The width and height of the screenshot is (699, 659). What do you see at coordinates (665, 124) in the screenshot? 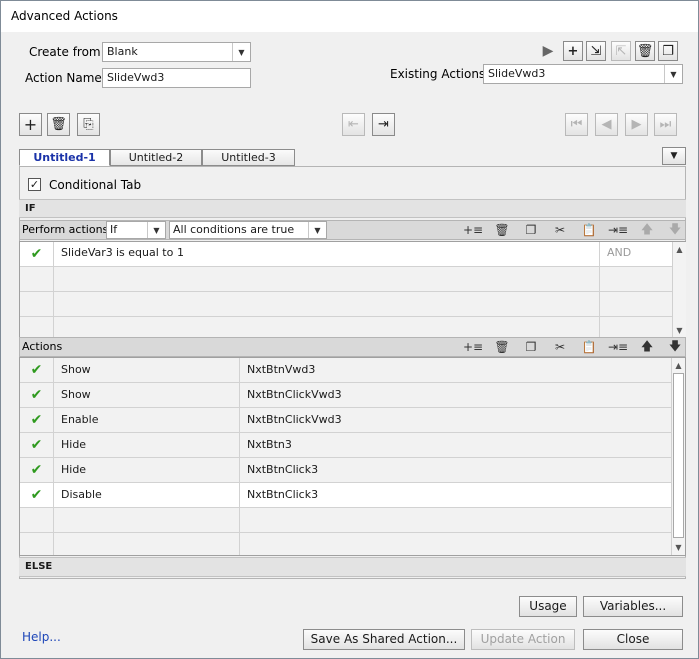
I see `last-decision-icon: ⏭` at bounding box center [665, 124].